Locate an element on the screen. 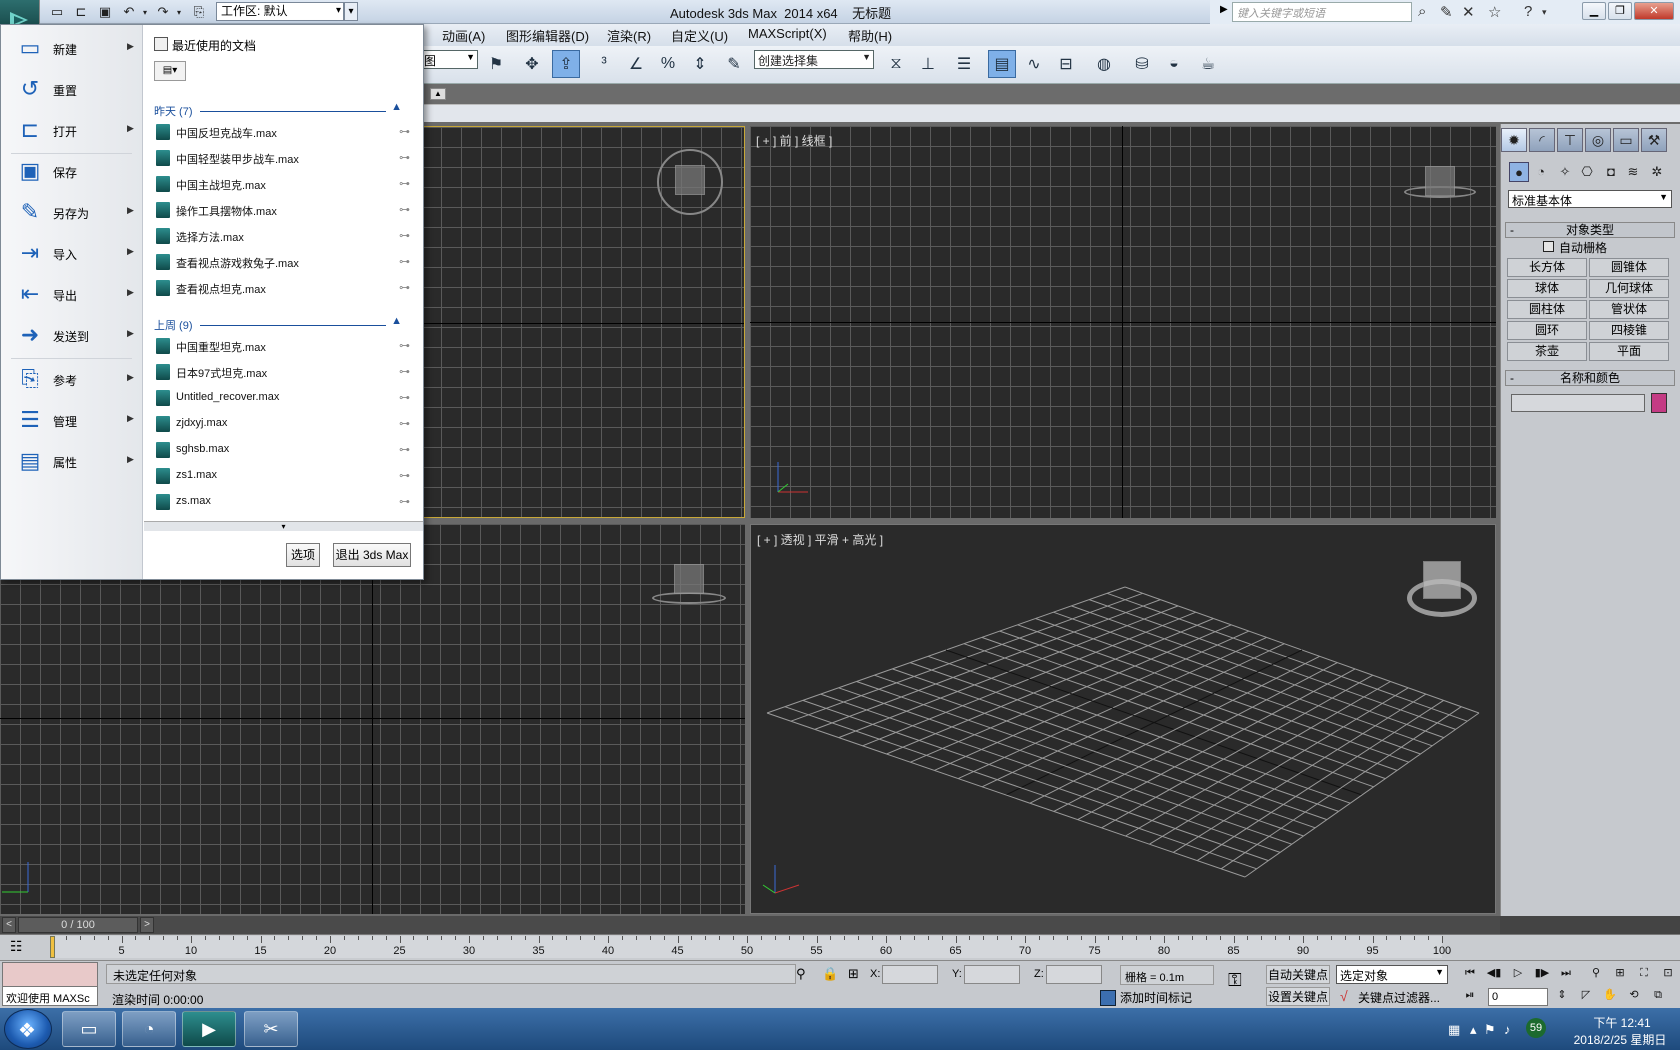 The height and width of the screenshot is (1050, 1680). recent-group-header: 上周 (9) ▲ is located at coordinates (279, 324).